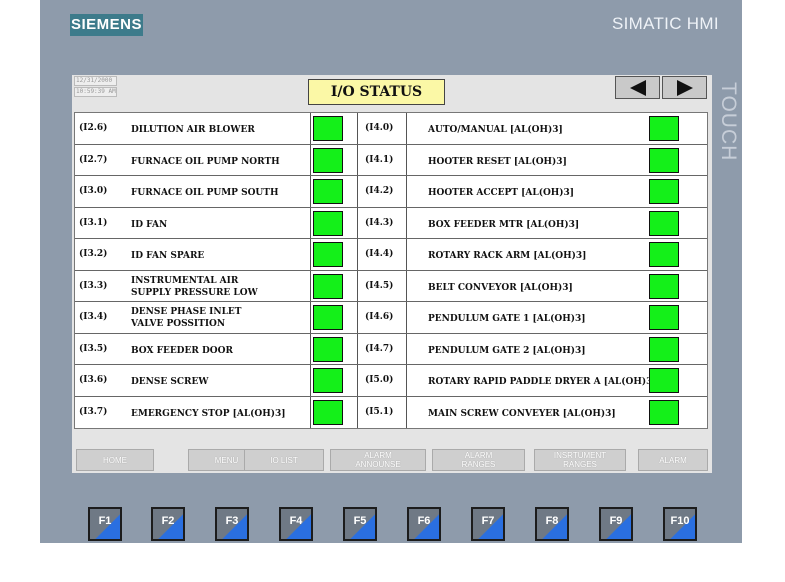 This screenshot has width=785, height=582. I want to click on function-key-f9: F9, so click(616, 524).